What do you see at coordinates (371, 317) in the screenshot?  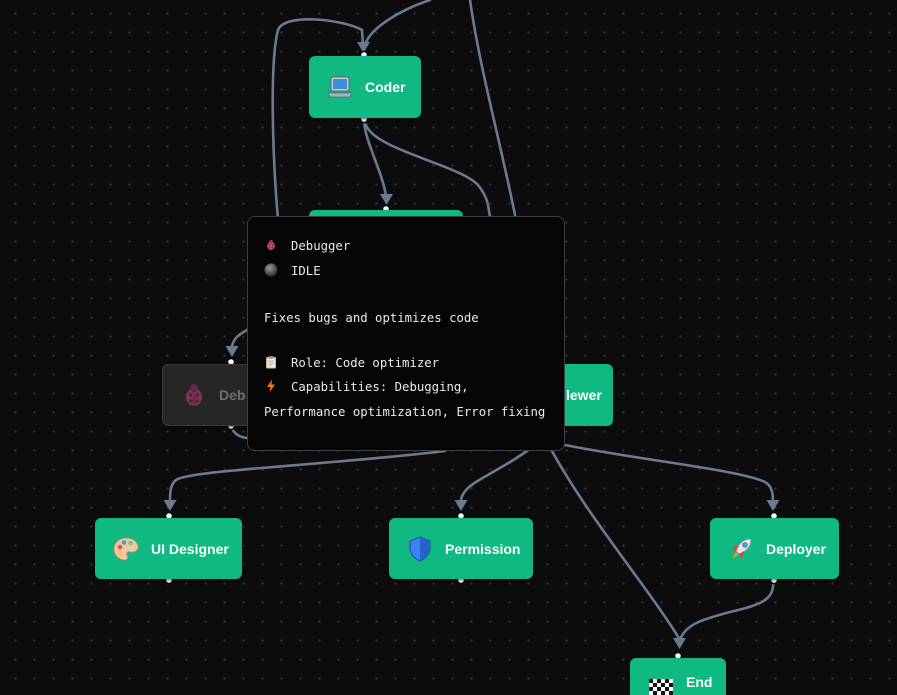 I see `tooltip-description: Fixes bugs and optimizes code` at bounding box center [371, 317].